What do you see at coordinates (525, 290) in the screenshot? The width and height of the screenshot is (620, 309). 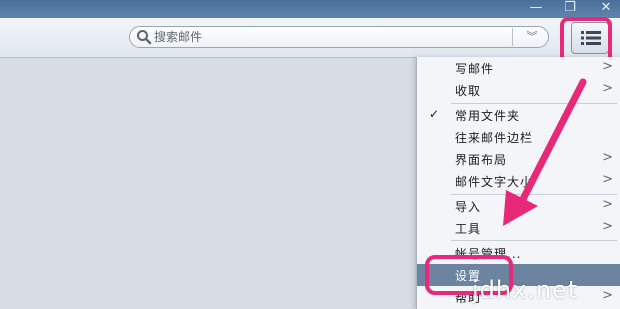 I see `watermark: jdhx.net` at bounding box center [525, 290].